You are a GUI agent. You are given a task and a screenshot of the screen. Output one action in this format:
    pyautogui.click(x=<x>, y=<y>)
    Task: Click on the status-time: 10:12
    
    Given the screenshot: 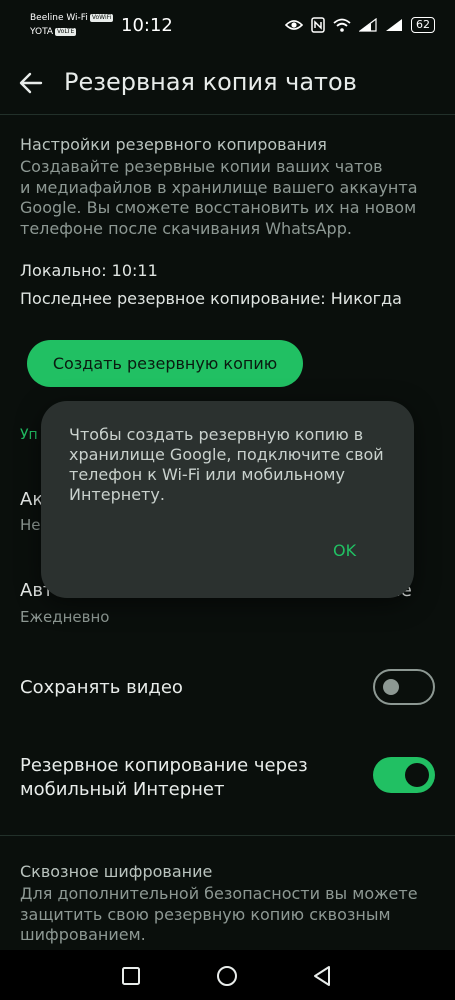 What is the action you would take?
    pyautogui.click(x=147, y=25)
    